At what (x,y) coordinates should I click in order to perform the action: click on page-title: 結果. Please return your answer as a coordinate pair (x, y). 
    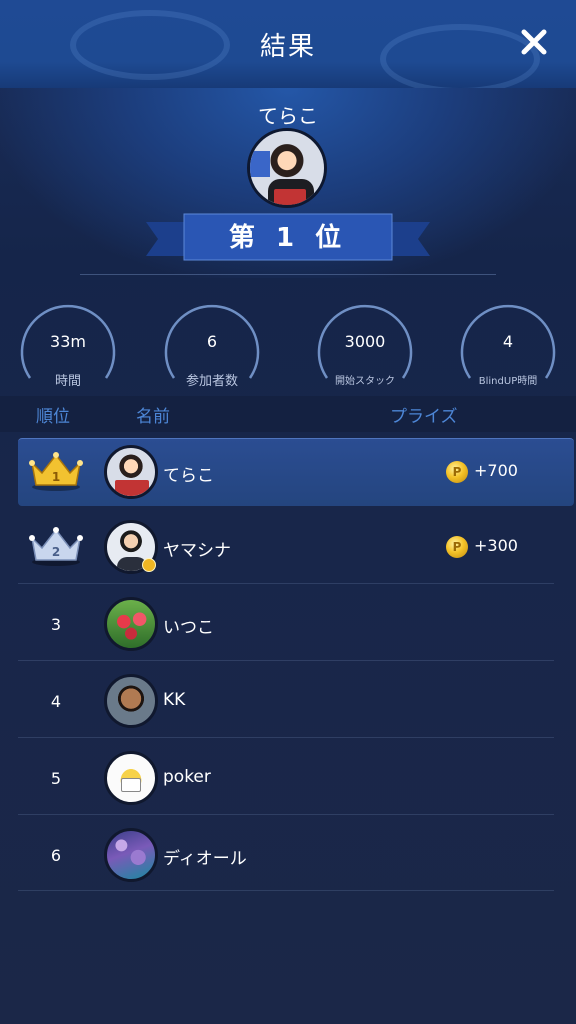
    Looking at the image, I should click on (287, 47).